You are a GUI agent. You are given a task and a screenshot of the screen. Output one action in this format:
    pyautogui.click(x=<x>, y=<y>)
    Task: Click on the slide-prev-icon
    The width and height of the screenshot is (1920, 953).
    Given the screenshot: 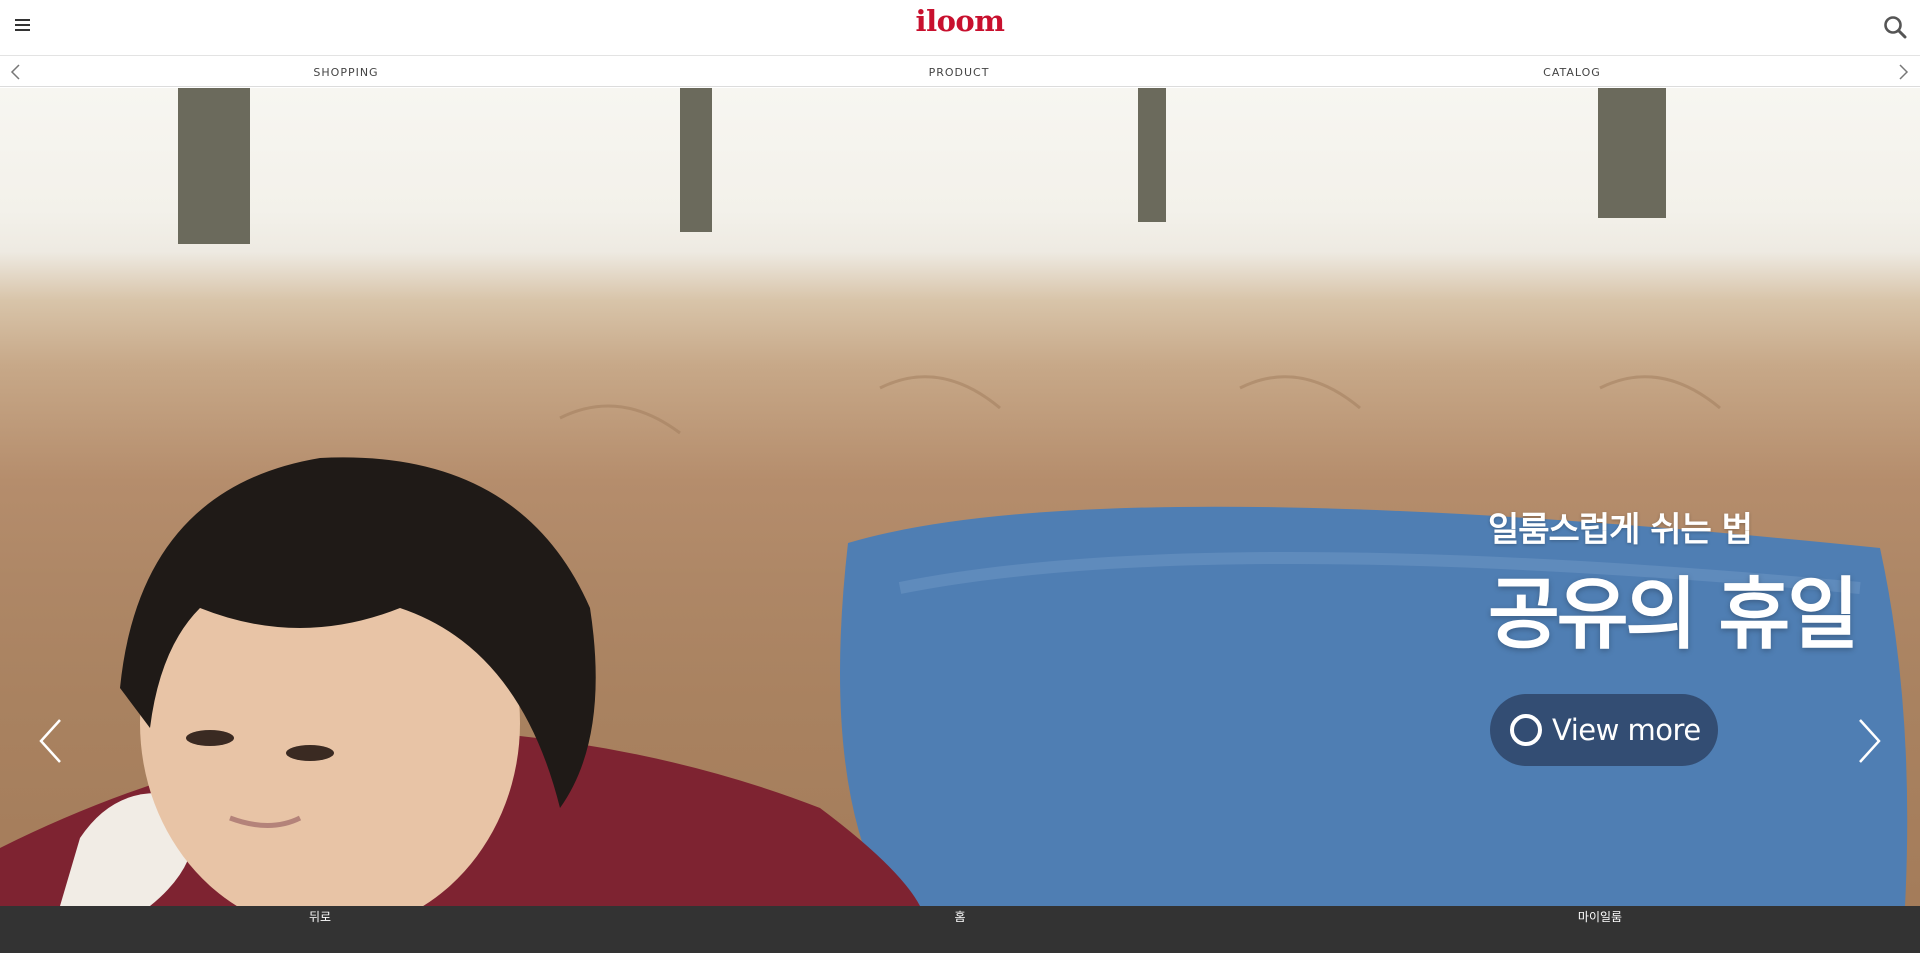 What is the action you would take?
    pyautogui.click(x=51, y=741)
    